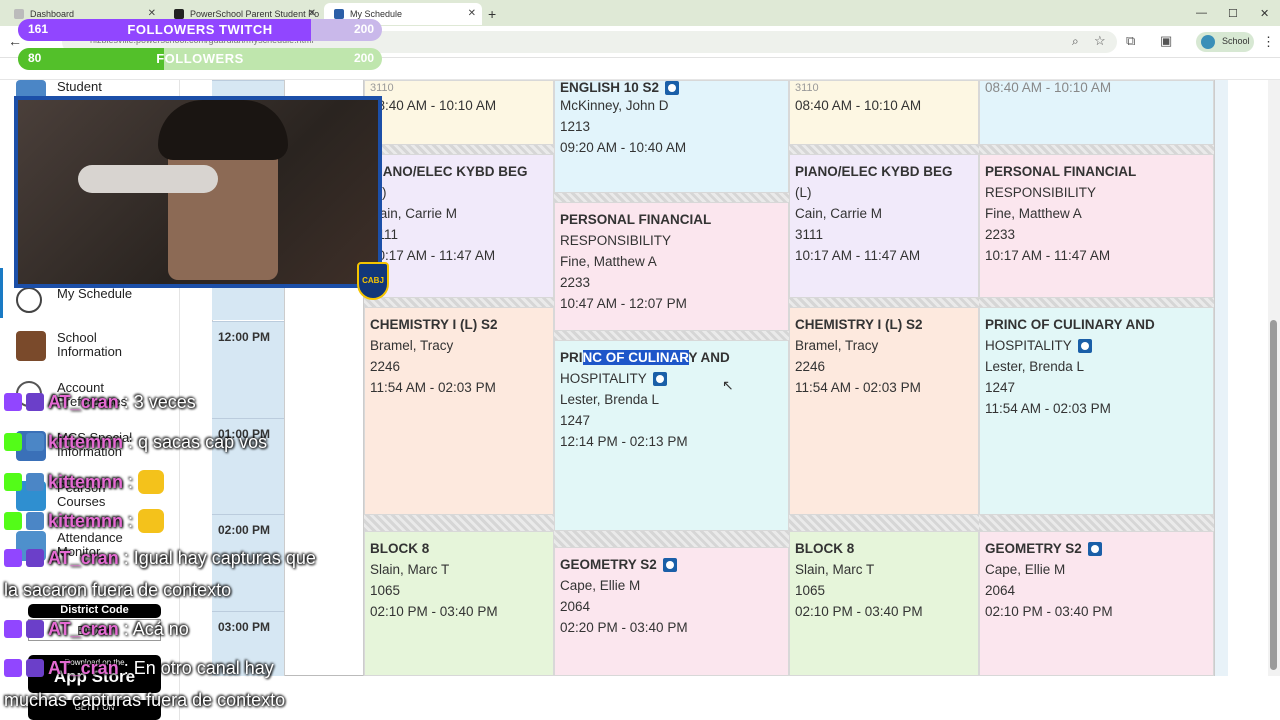  What do you see at coordinates (244, 337) in the screenshot?
I see `hour-label: 12:00 PM` at bounding box center [244, 337].